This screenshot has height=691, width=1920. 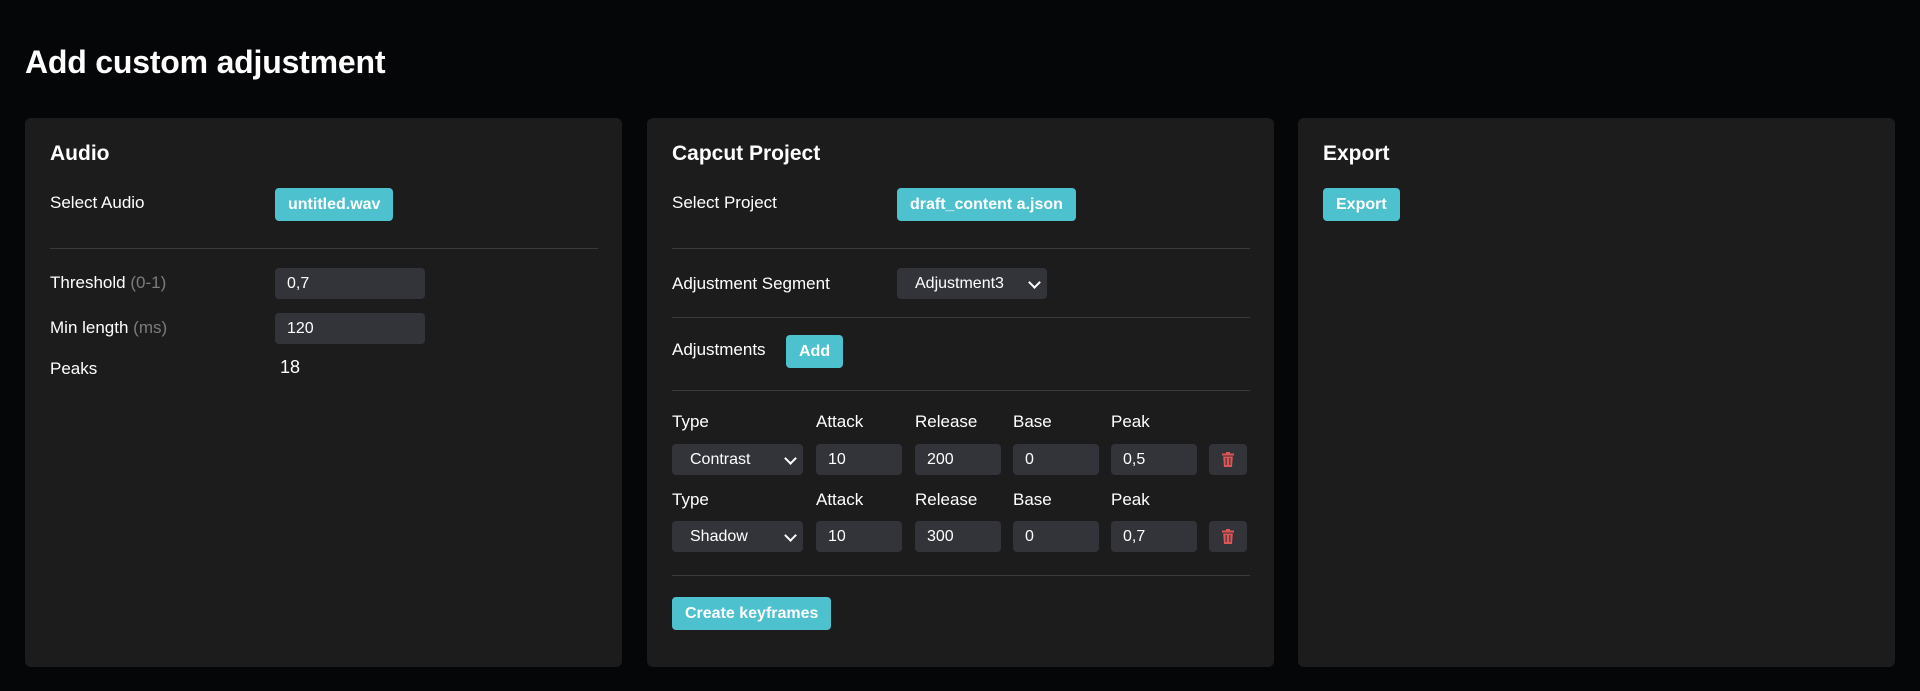 What do you see at coordinates (1154, 459) in the screenshot?
I see `adjustment-row-1-peak-input` at bounding box center [1154, 459].